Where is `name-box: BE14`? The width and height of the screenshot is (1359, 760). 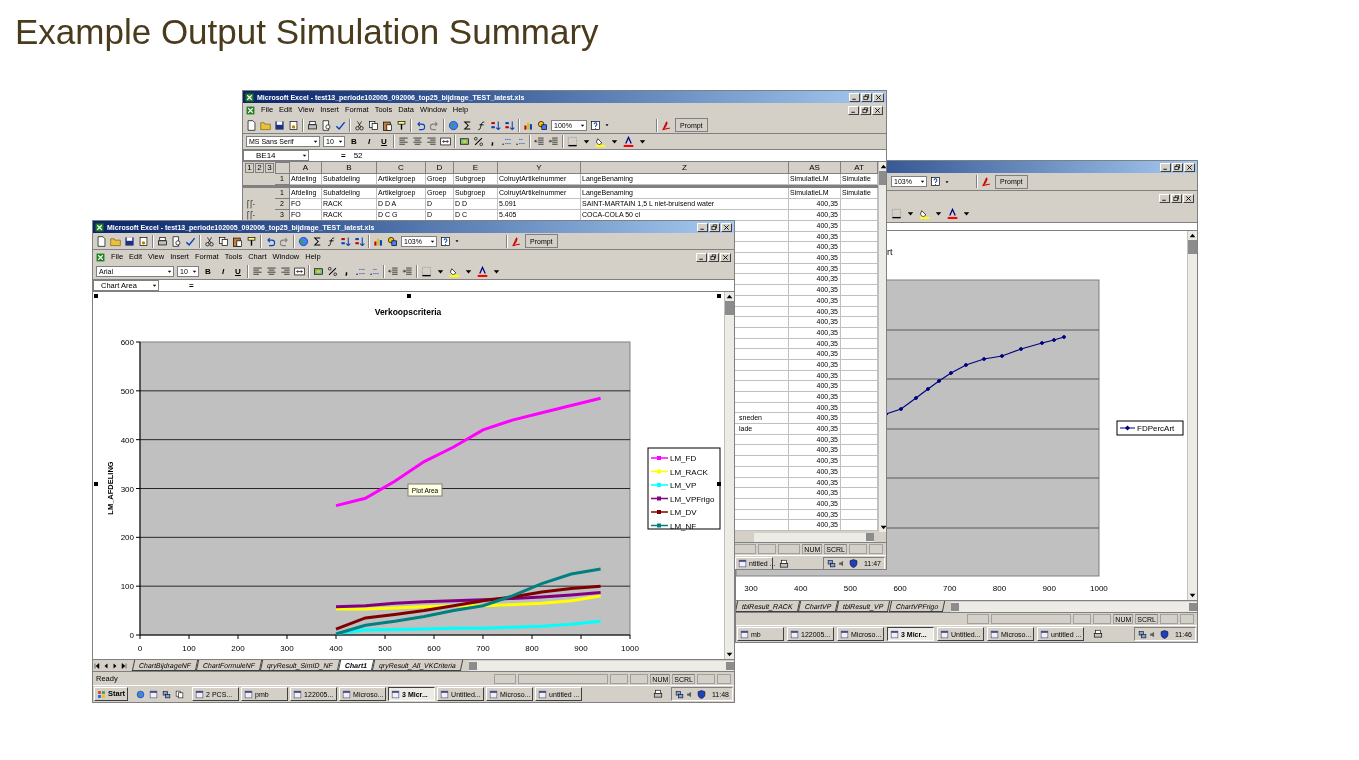
name-box: BE14 is located at coordinates (276, 155).